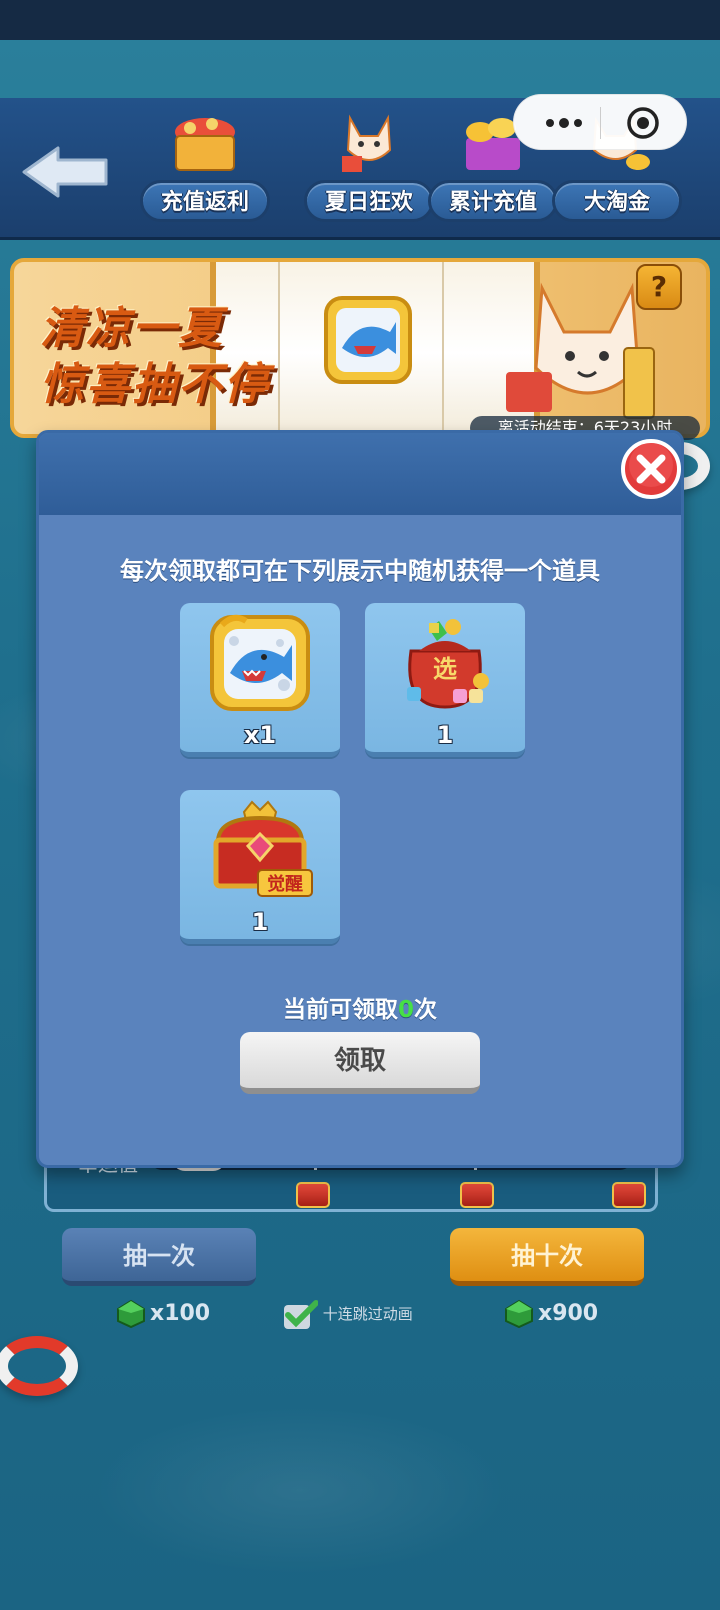 The image size is (720, 1610). I want to click on claim-suffix: 次, so click(425, 1010).